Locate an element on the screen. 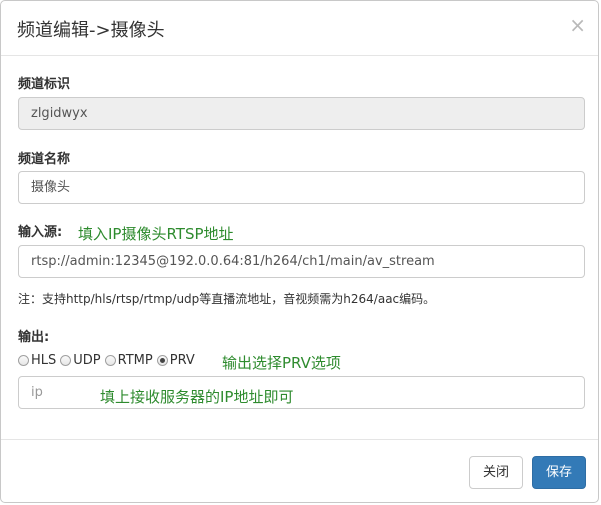  input-source-label: 输入源: is located at coordinates (40, 232).